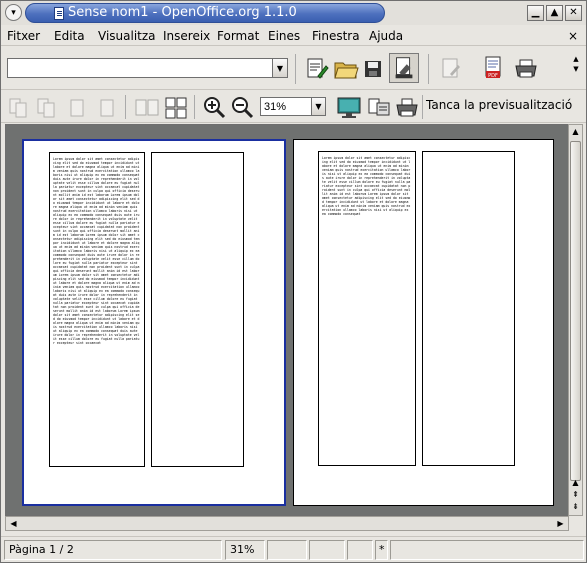 This screenshot has width=587, height=563. I want to click on document-icon, so click(59, 13).